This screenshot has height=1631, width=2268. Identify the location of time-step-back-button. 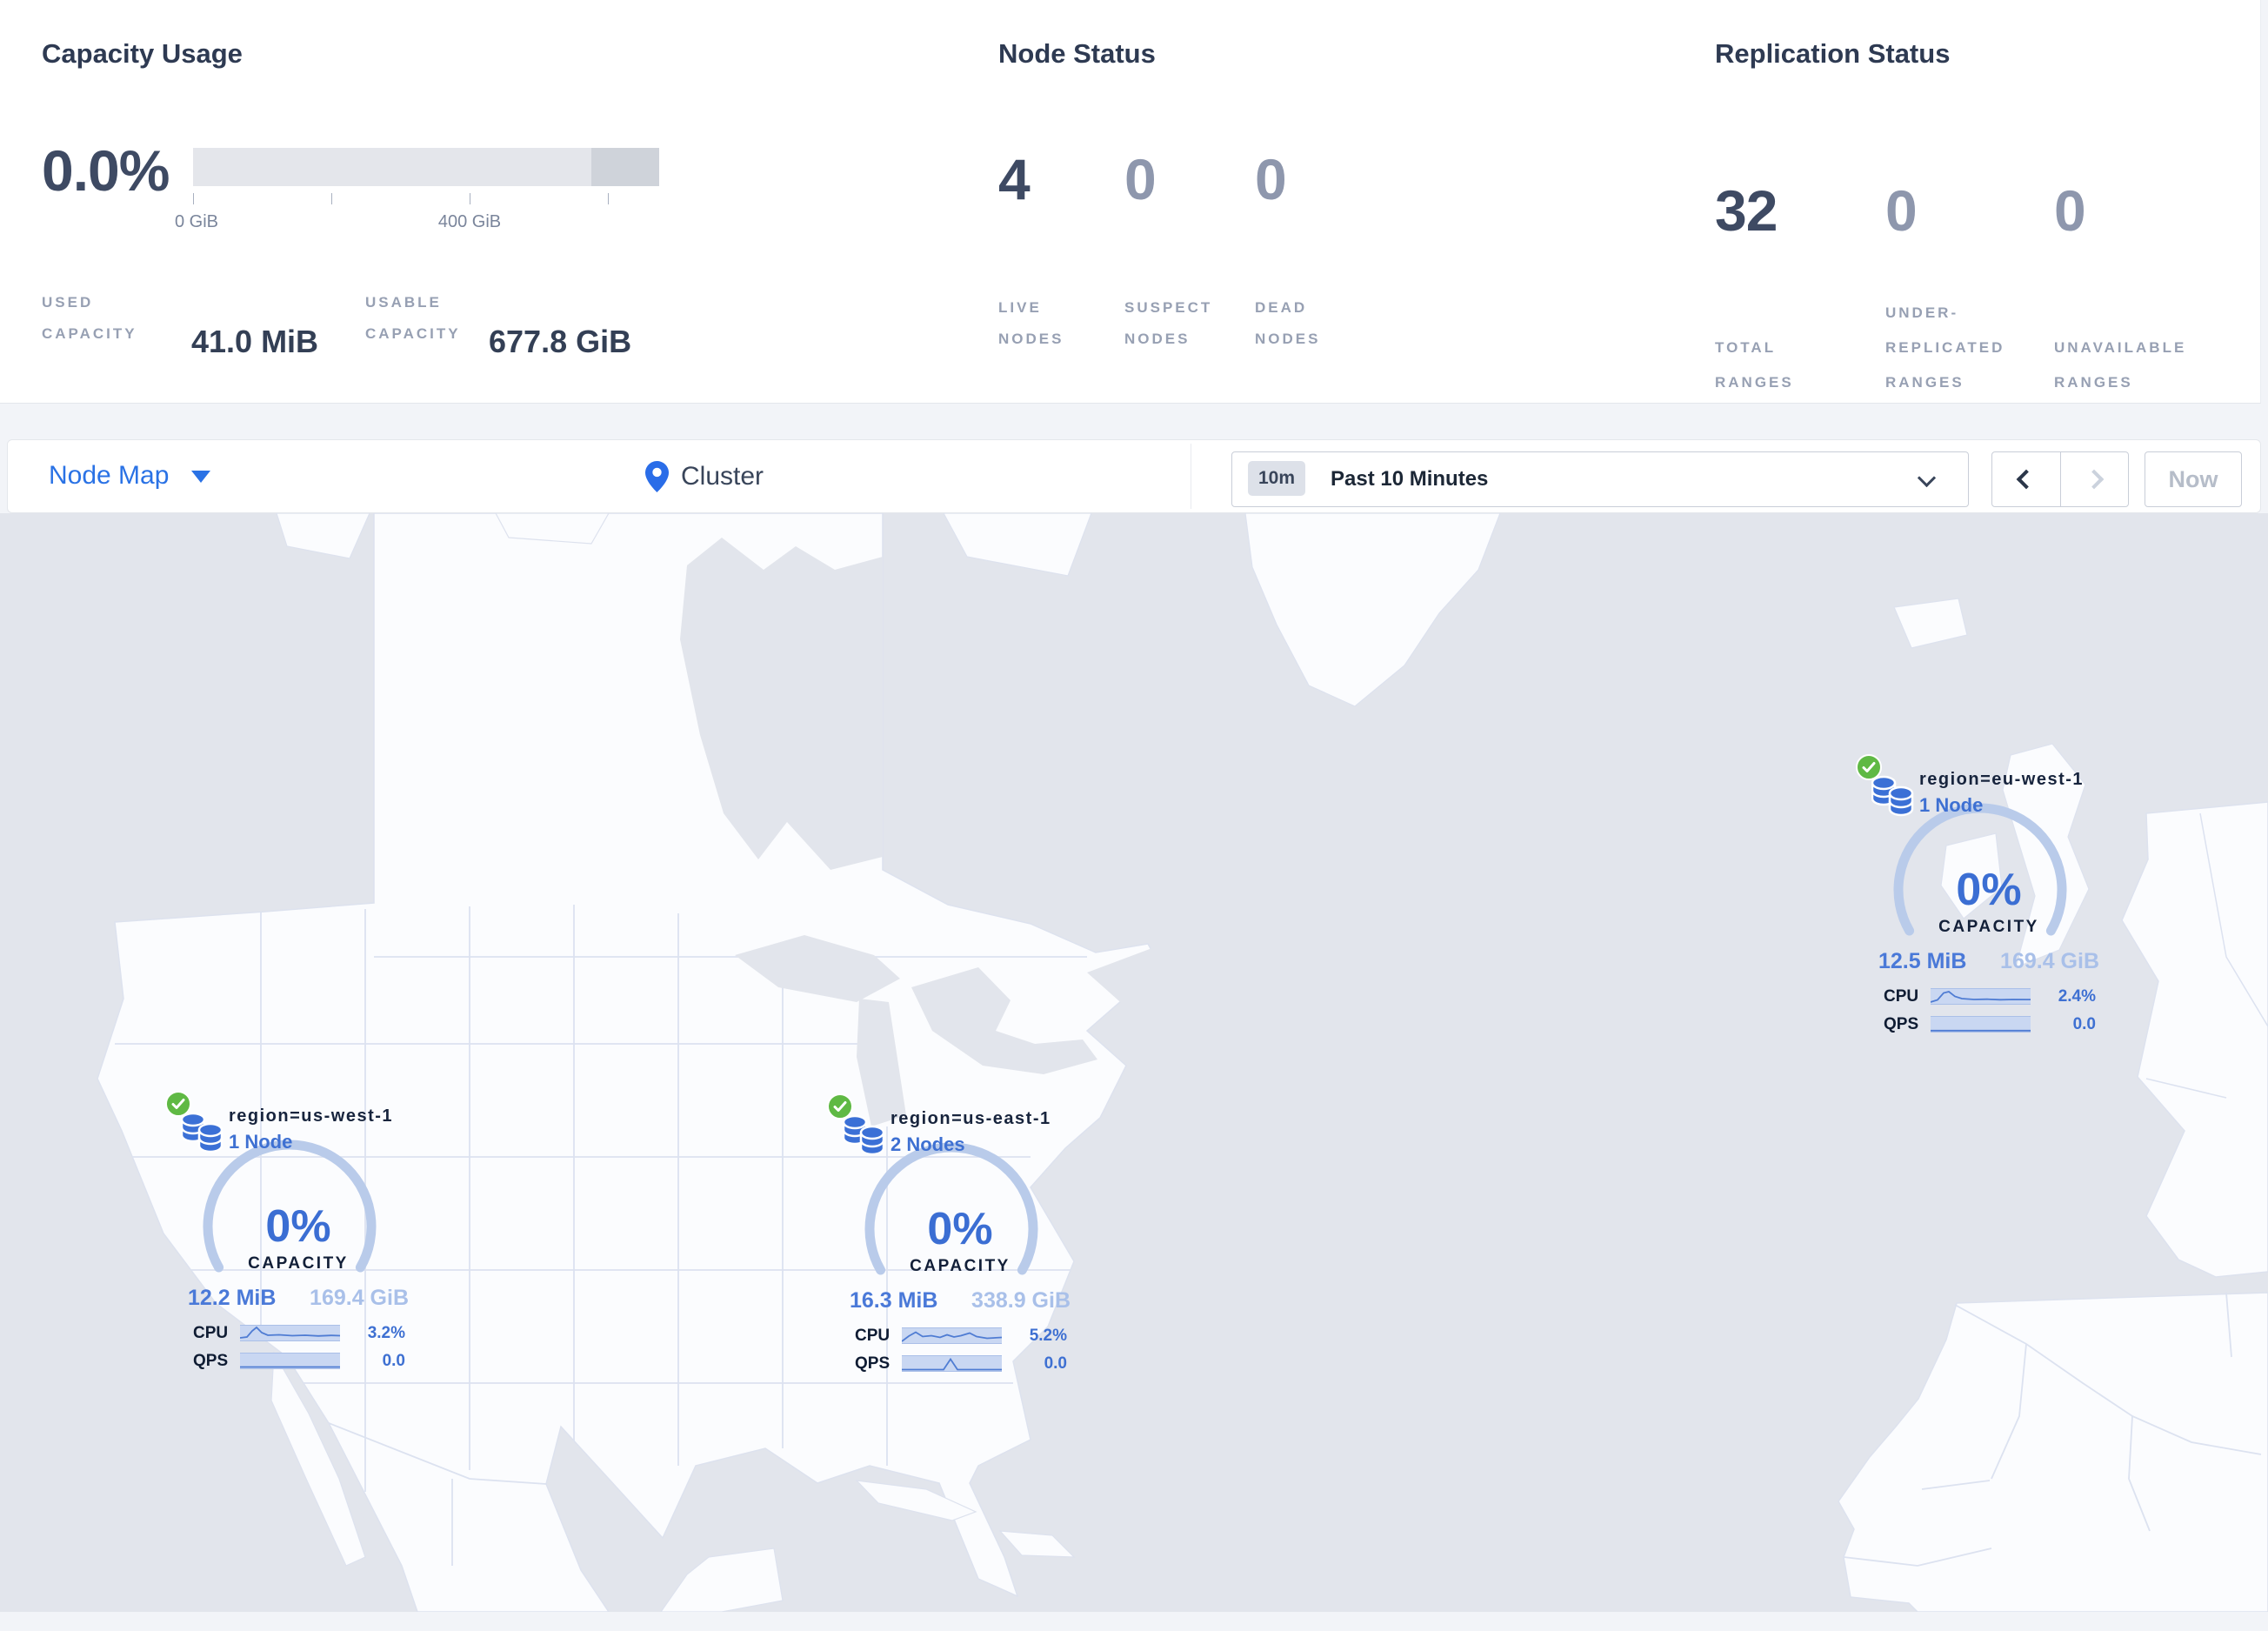
(2026, 479).